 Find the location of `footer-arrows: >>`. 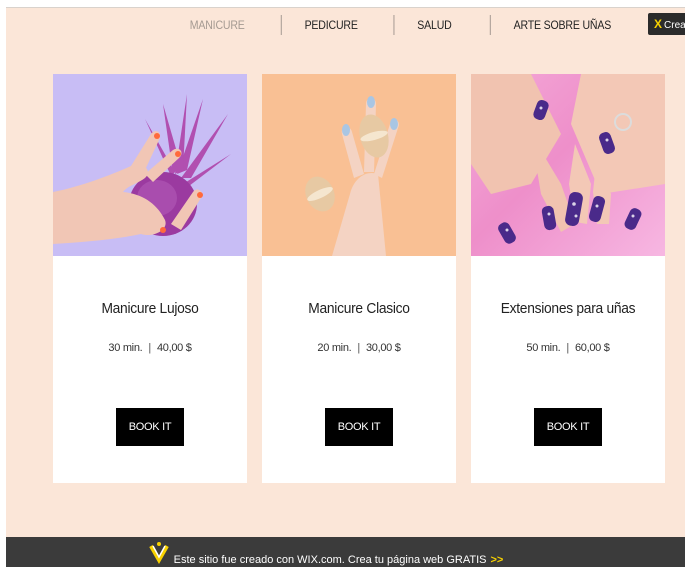

footer-arrows: >> is located at coordinates (497, 560).